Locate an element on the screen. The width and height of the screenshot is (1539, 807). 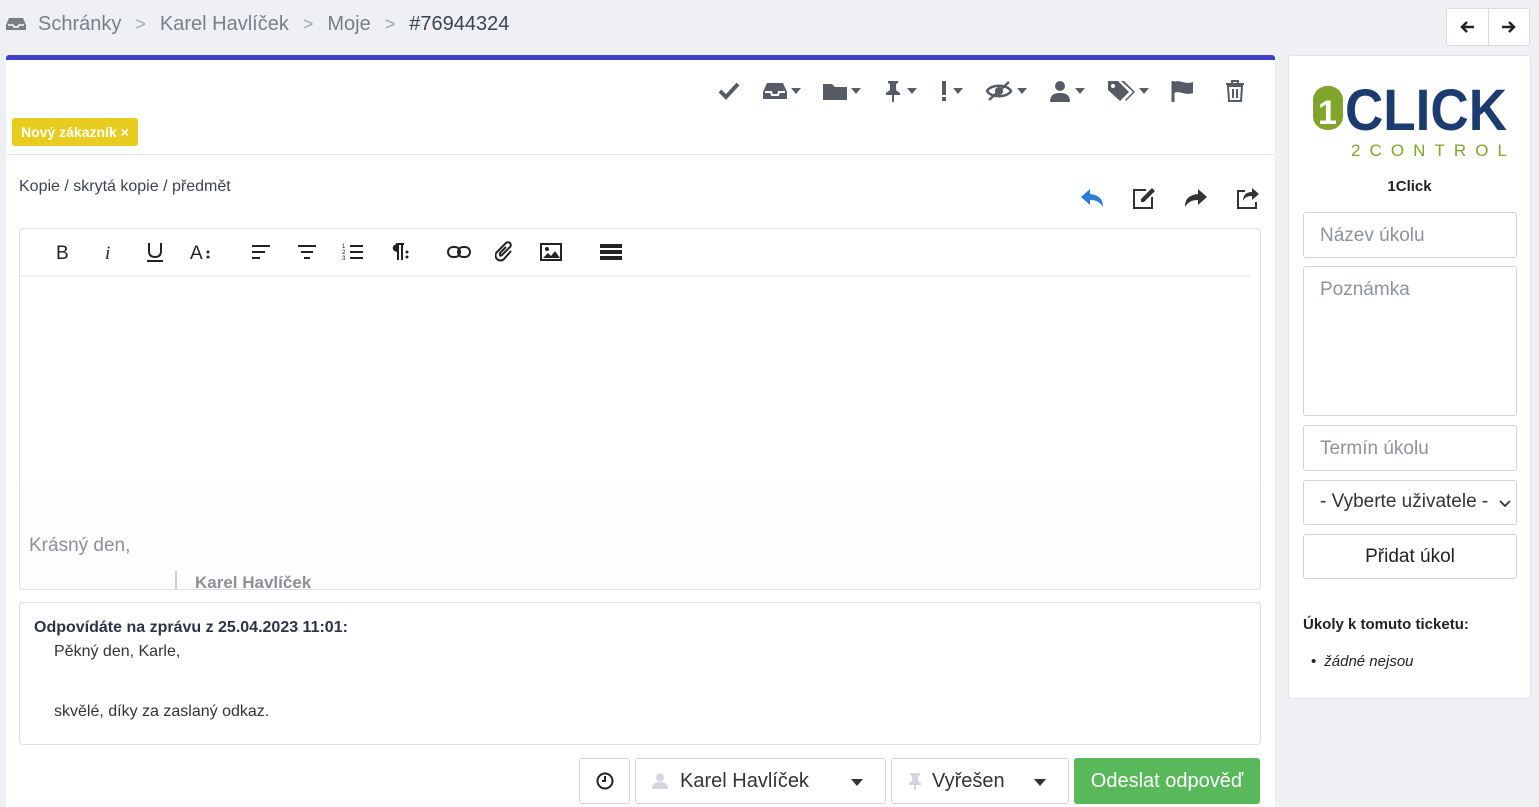
underline-icon is located at coordinates (155, 252).